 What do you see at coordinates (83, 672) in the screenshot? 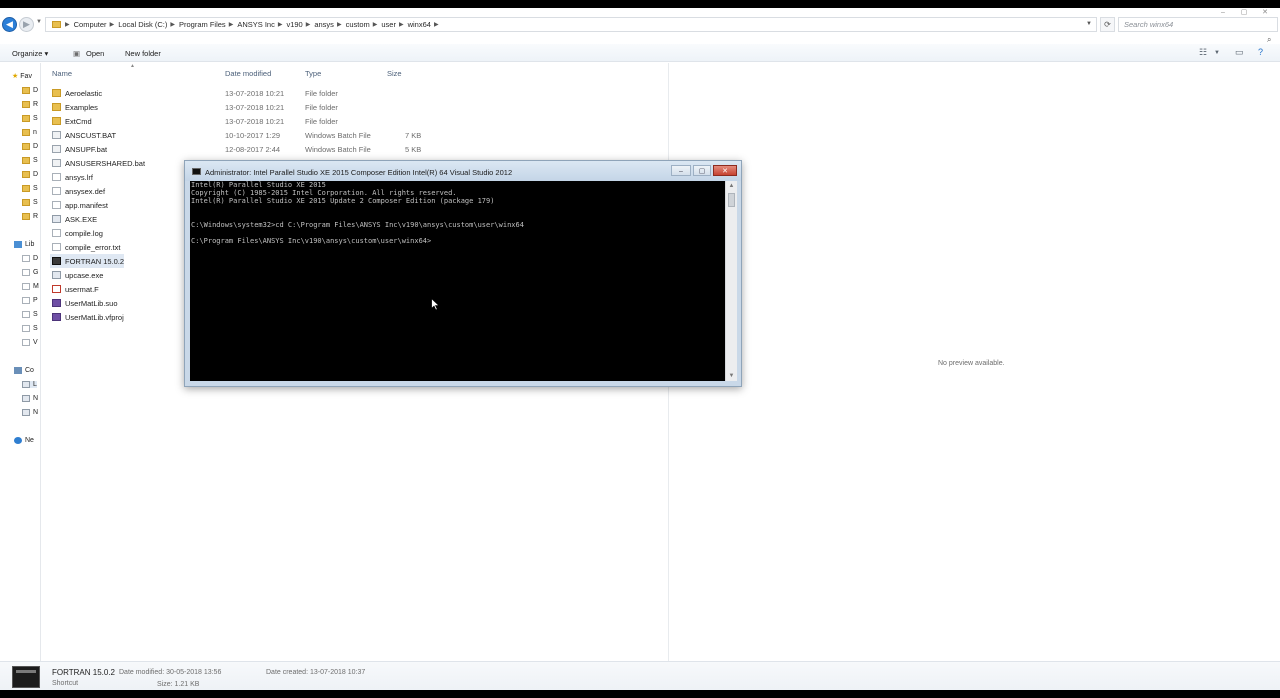
I see `details-name: FORTRAN 15.0.2` at bounding box center [83, 672].